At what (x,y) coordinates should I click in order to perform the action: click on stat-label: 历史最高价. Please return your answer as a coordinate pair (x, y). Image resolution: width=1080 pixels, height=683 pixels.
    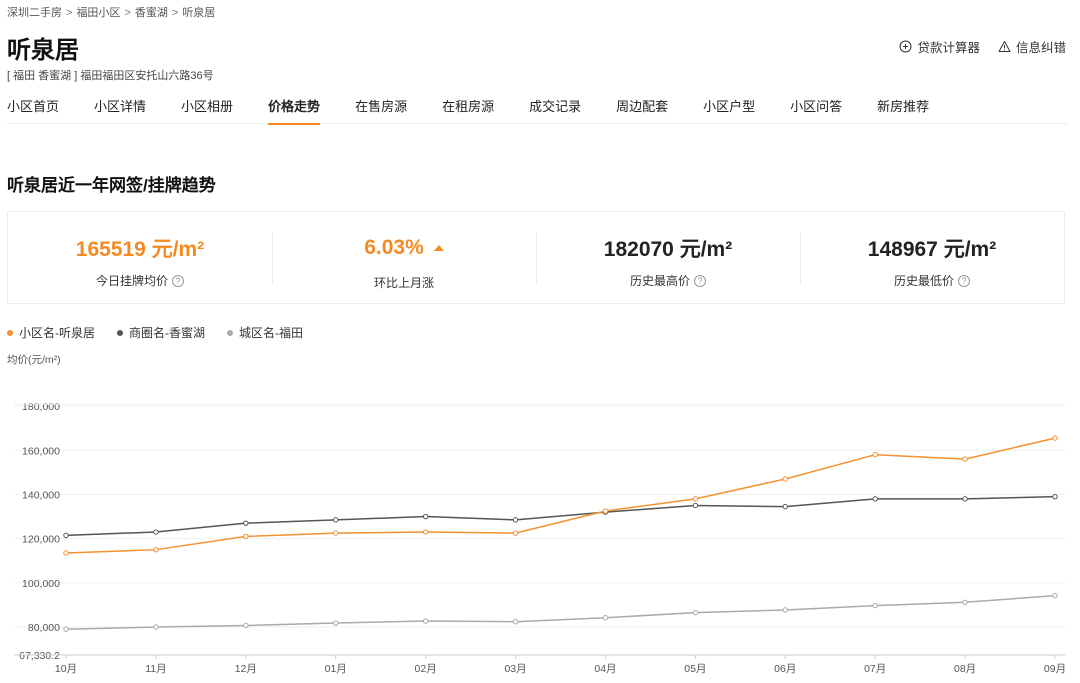
    Looking at the image, I should click on (659, 281).